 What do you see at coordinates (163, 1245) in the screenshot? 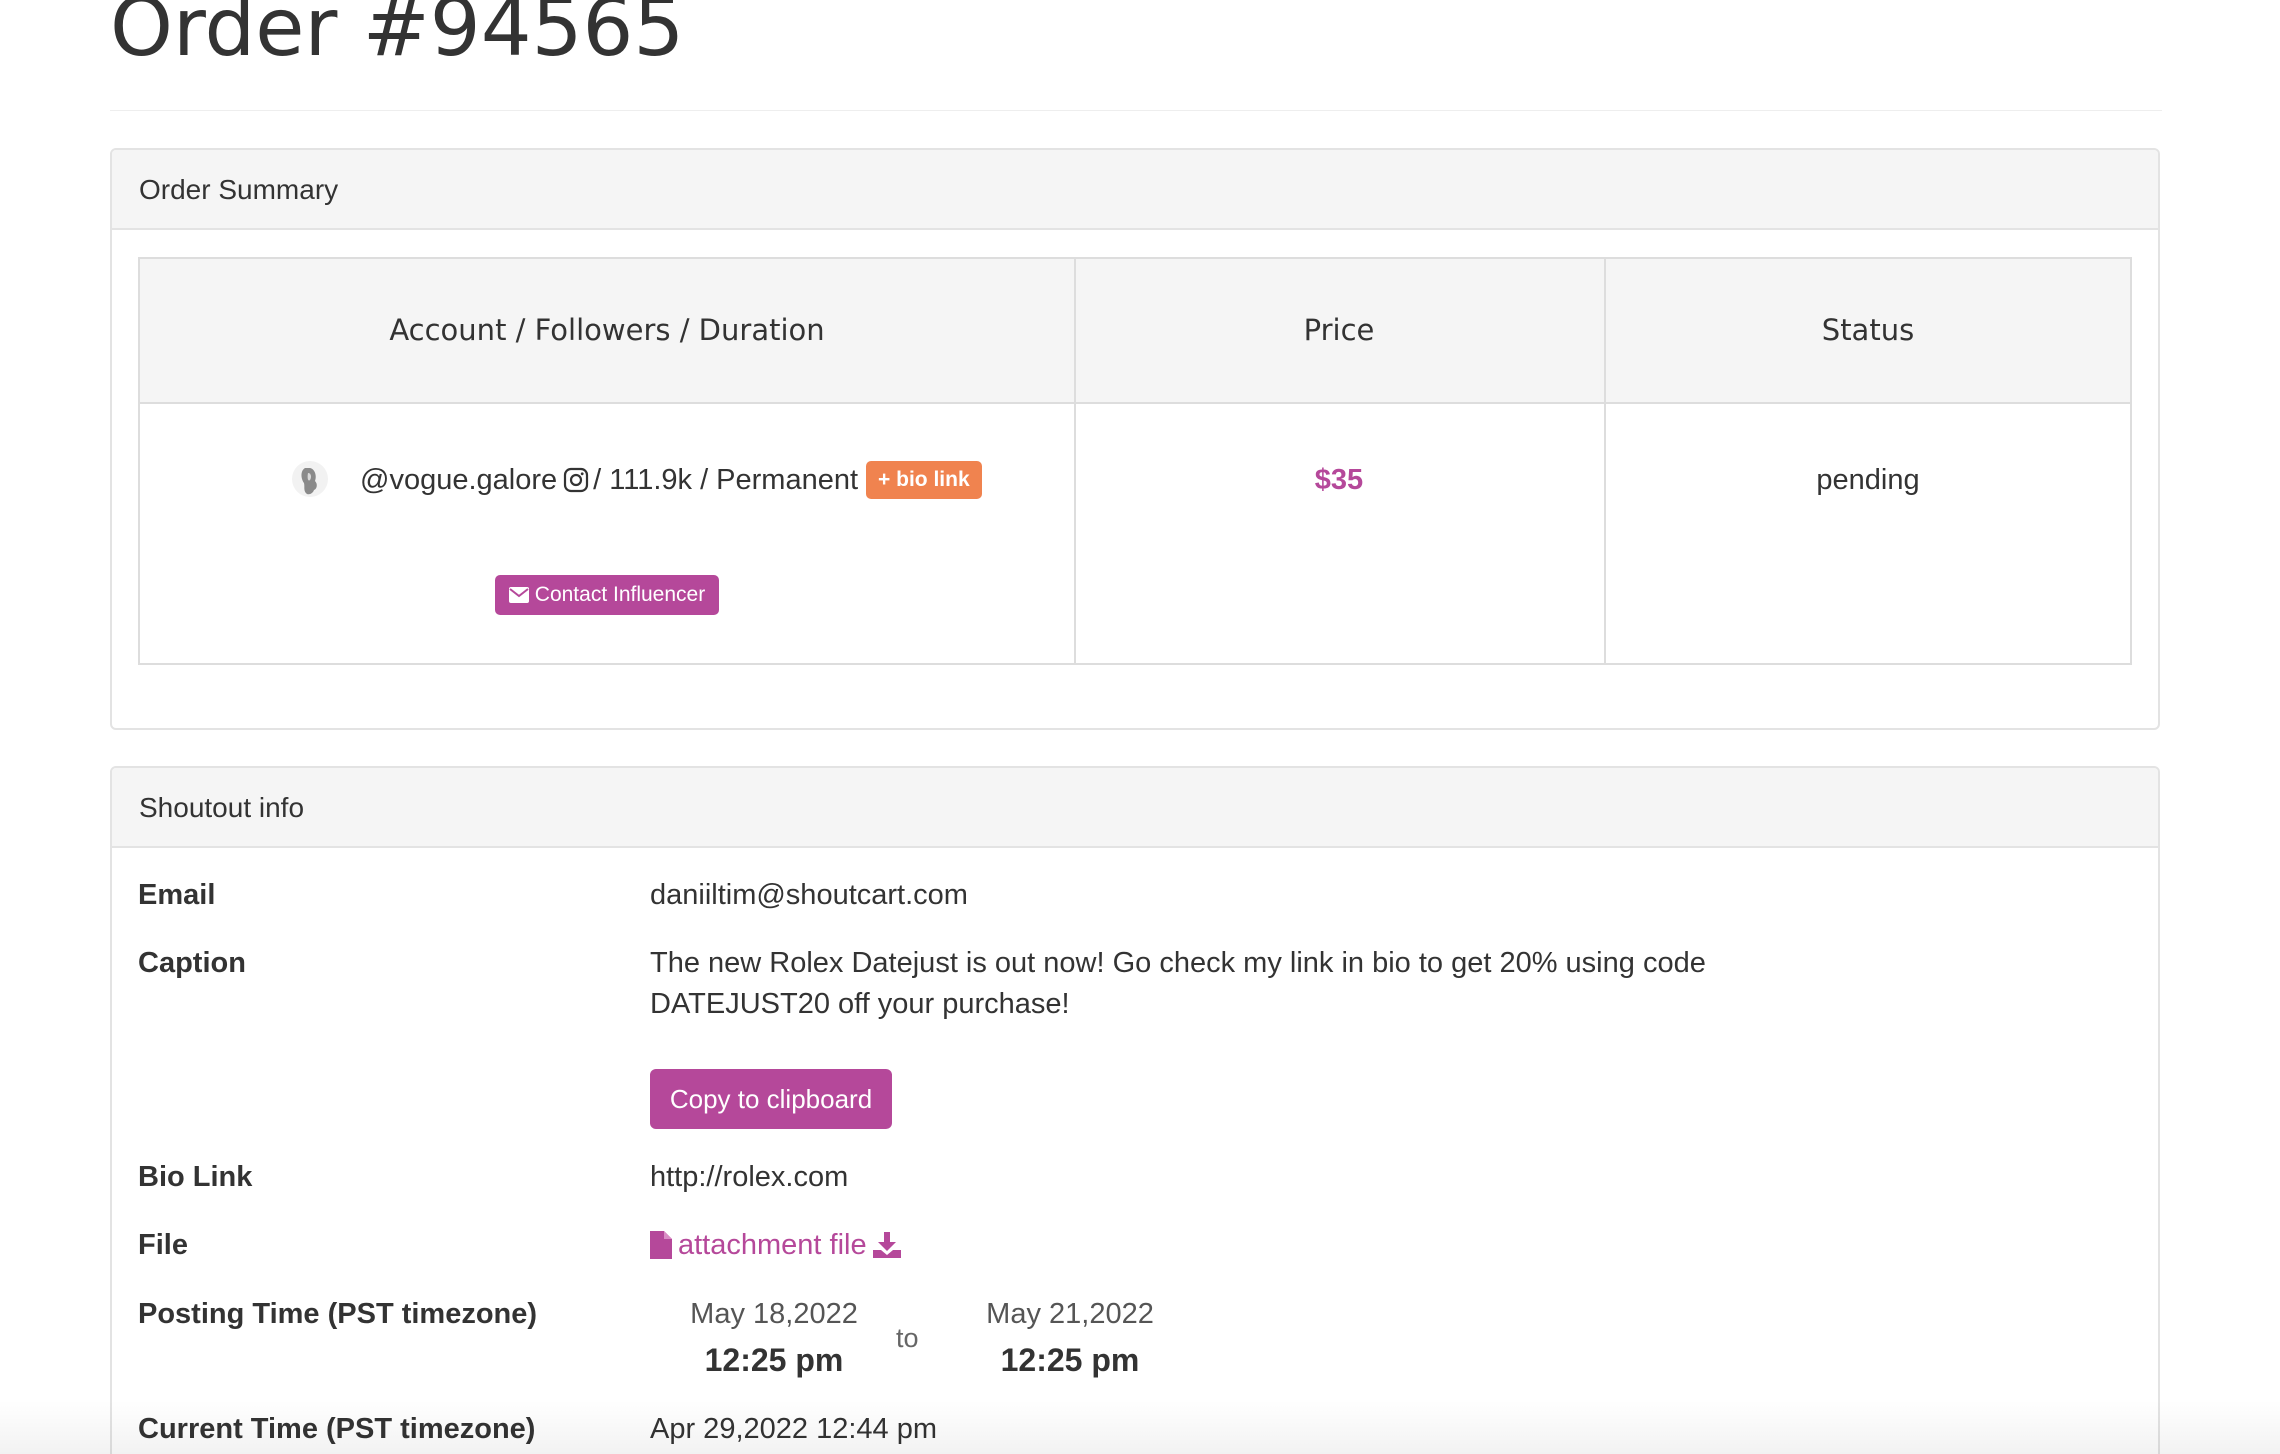
I see `file-label: File` at bounding box center [163, 1245].